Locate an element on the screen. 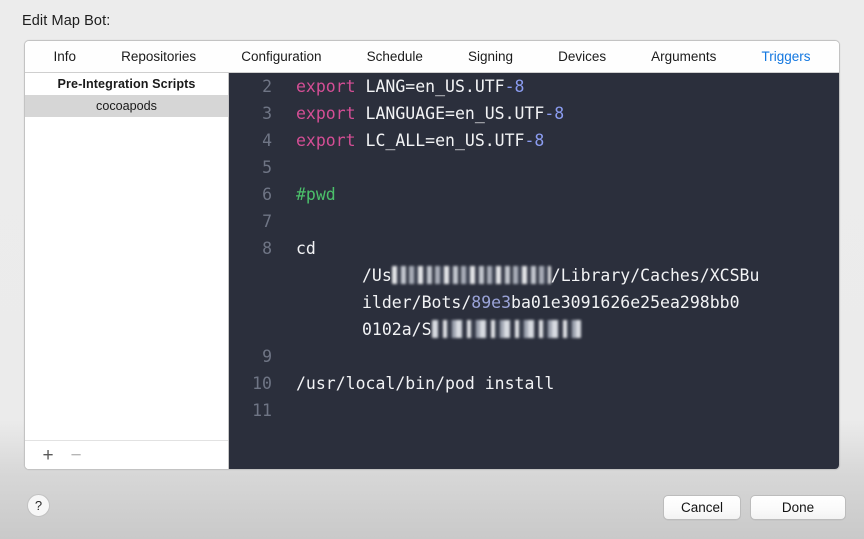 This screenshot has height=539, width=864. tab-signing: Signing is located at coordinates (490, 56).